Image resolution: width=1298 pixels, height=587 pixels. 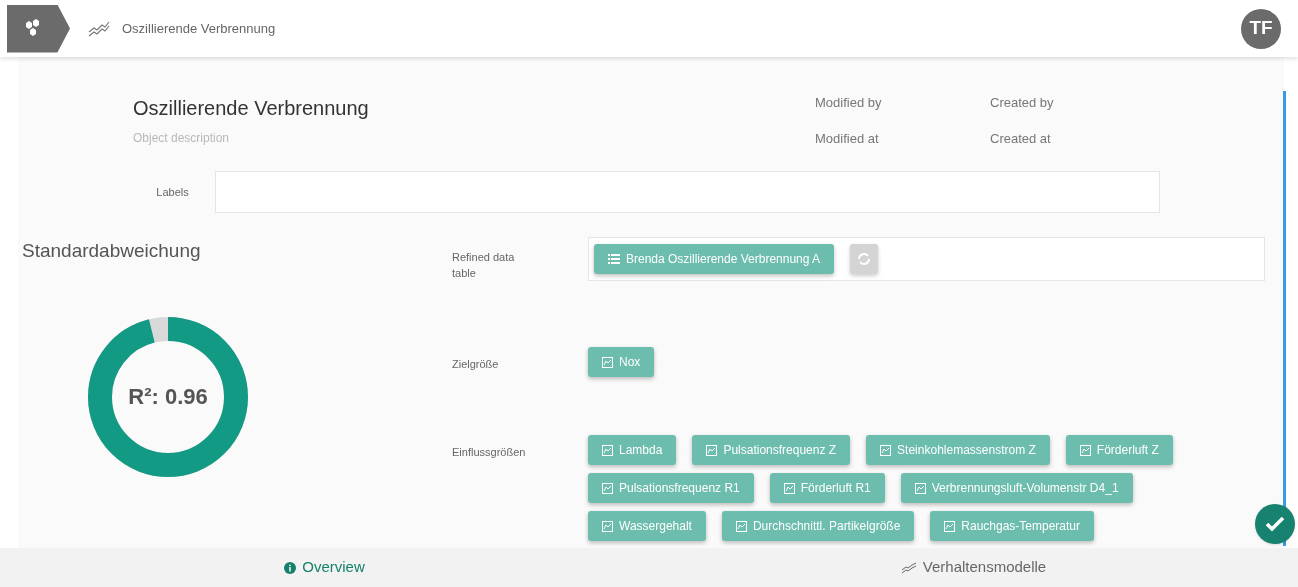 I want to click on variable-chip: Förderluft R1, so click(x=827, y=488).